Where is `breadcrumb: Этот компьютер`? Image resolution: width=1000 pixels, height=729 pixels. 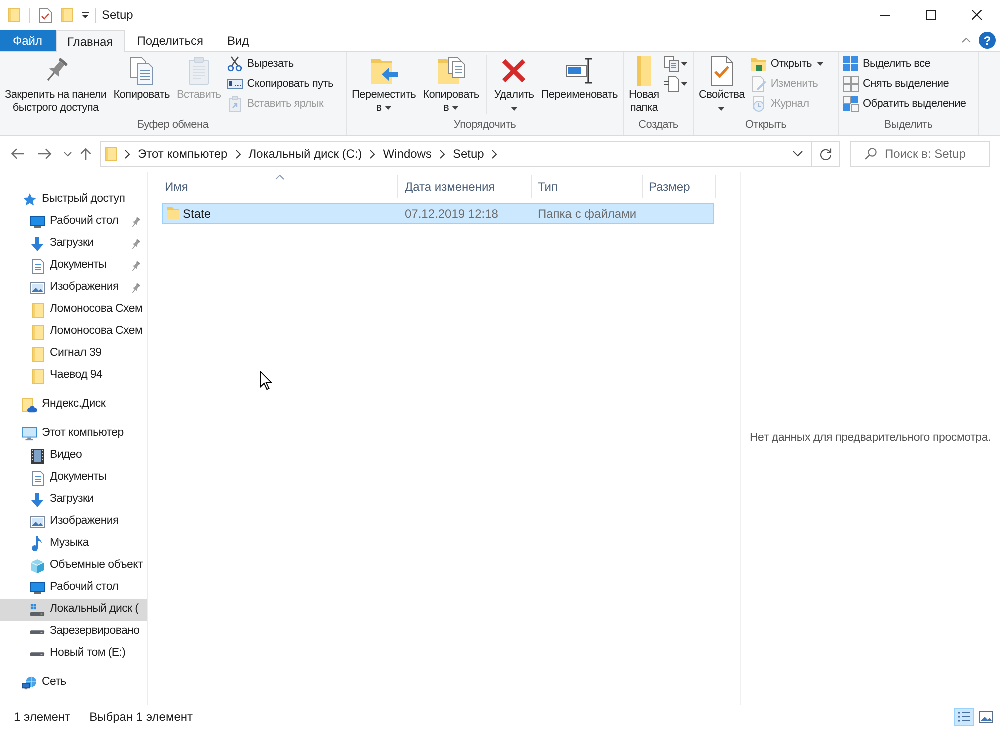
breadcrumb: Этот компьютер is located at coordinates (183, 154).